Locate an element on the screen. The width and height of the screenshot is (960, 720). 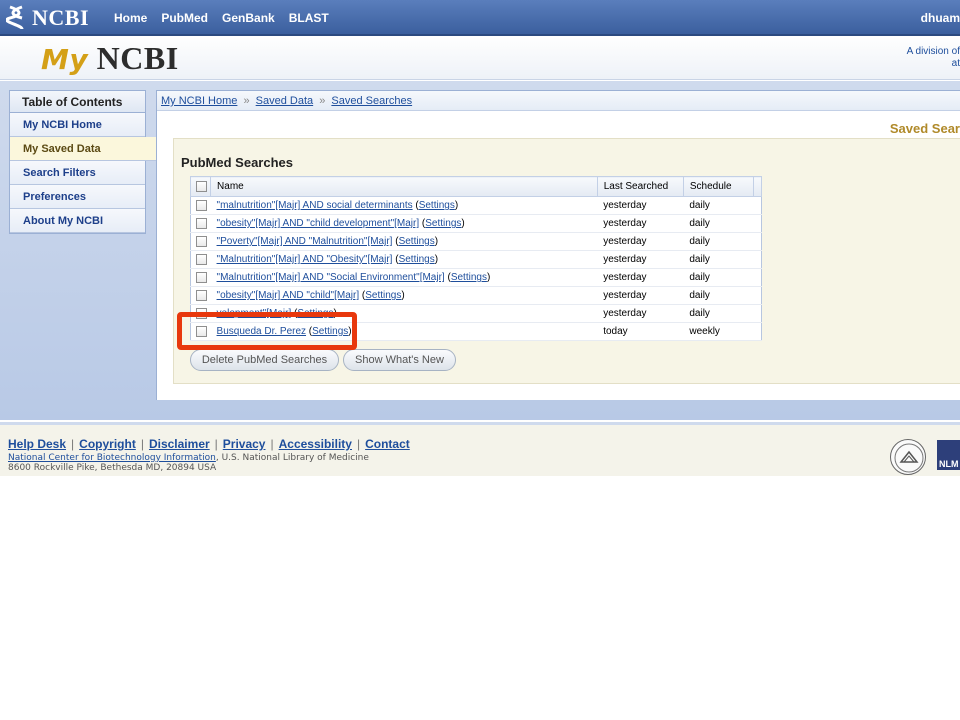
footer-link-contact: Contact is located at coordinates (387, 444).